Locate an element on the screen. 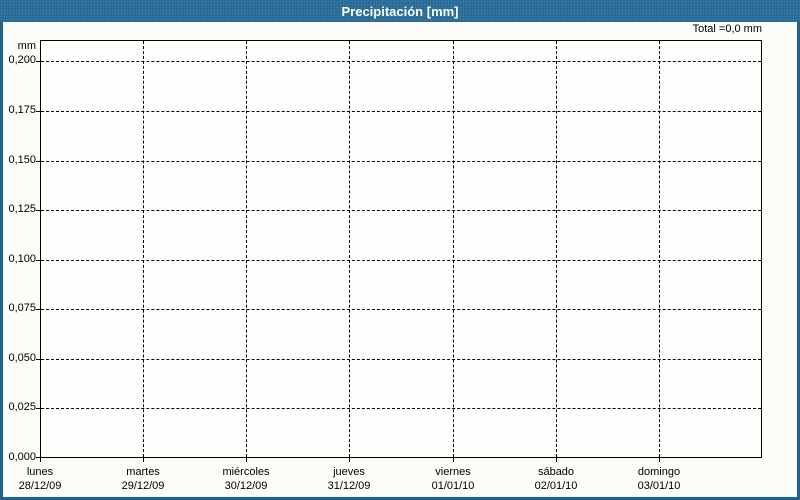 The width and height of the screenshot is (800, 500). x-axis-day-label: viernes is located at coordinates (453, 472).